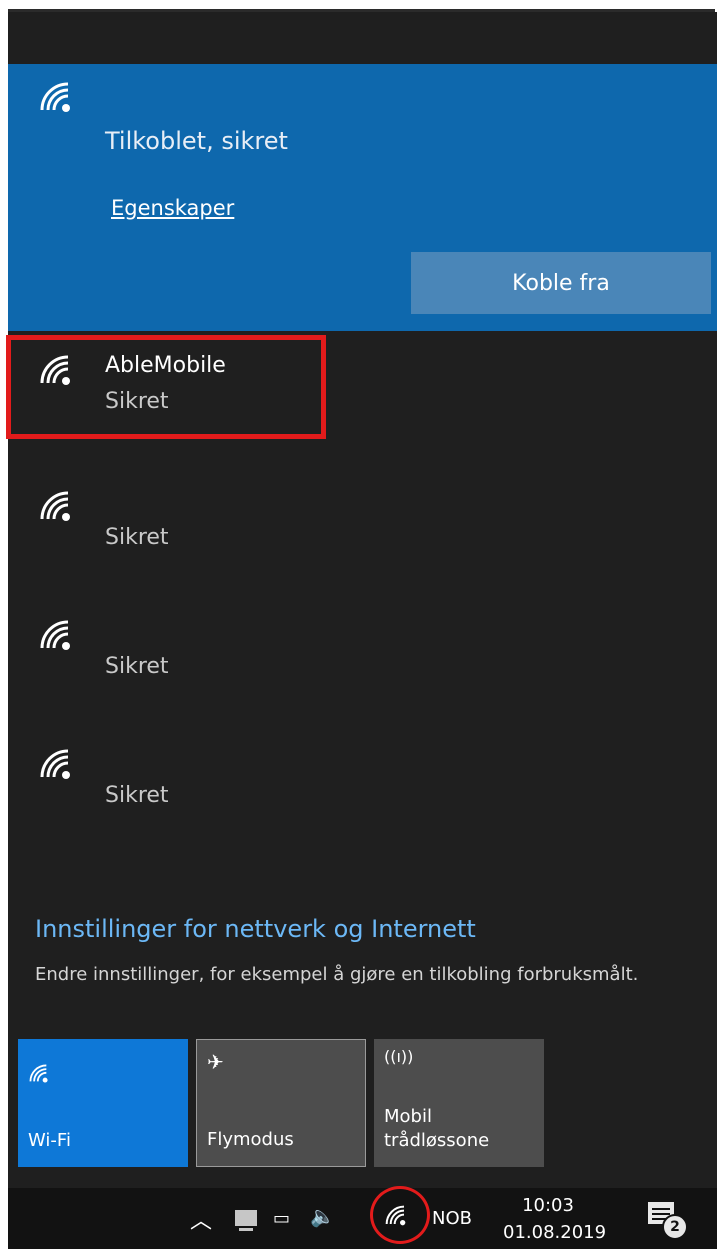  Describe the element at coordinates (358, 6) in the screenshot. I see `top-strip` at that location.